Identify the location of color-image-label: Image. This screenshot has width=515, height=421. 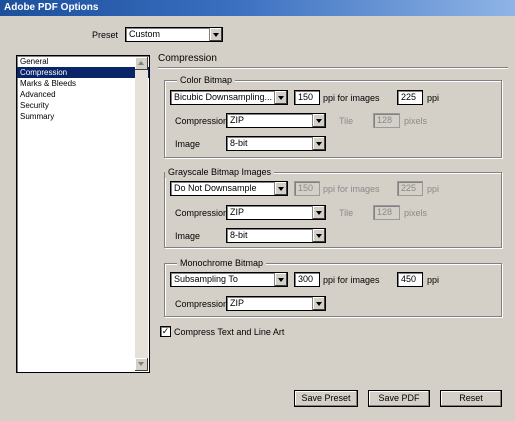
(188, 144).